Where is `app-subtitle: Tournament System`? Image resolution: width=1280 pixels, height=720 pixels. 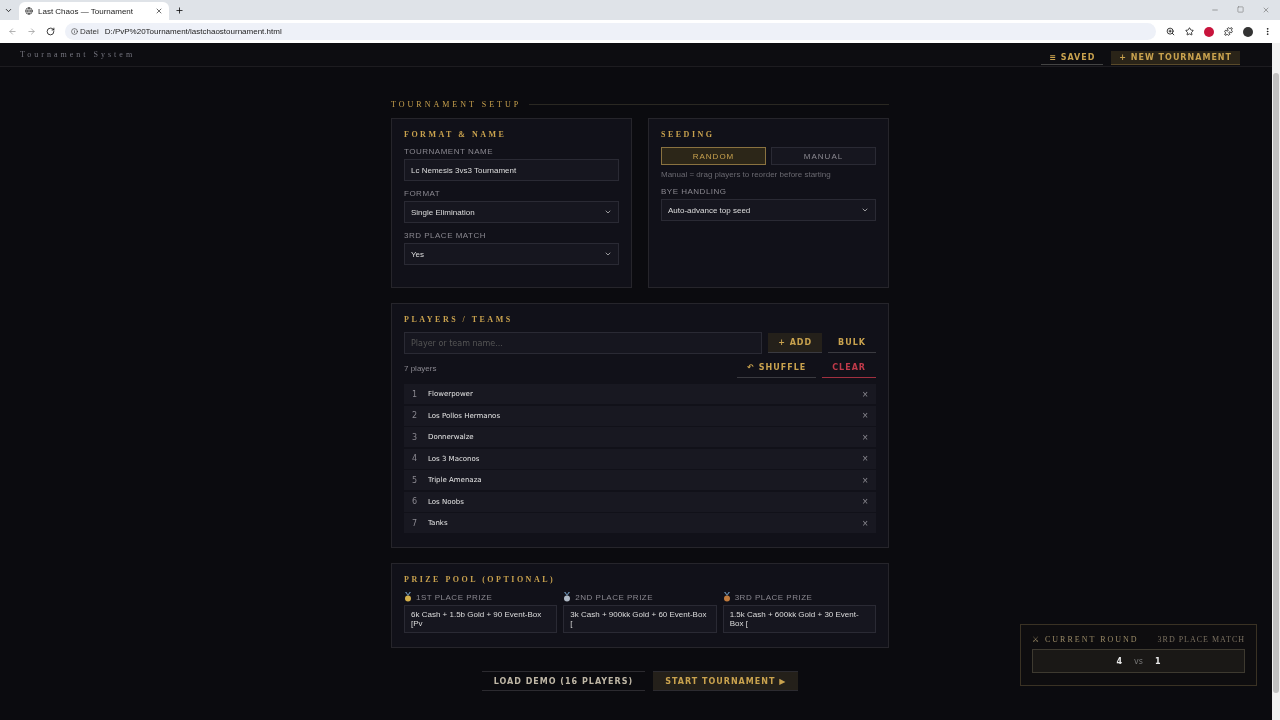 app-subtitle: Tournament System is located at coordinates (78, 54).